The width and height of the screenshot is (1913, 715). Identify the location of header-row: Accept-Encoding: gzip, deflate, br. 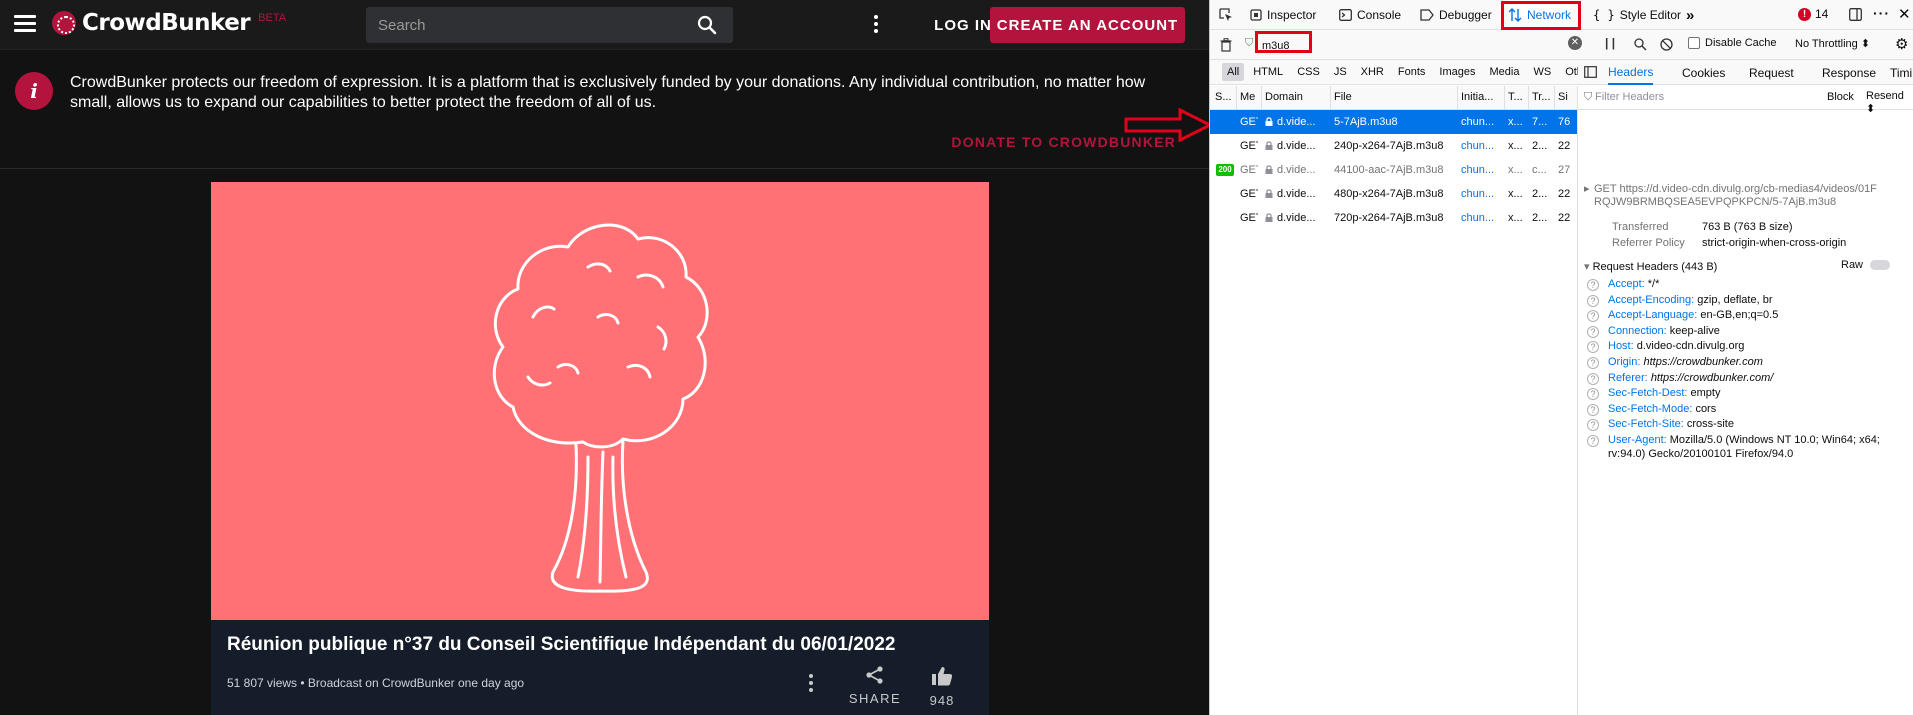
(1690, 300).